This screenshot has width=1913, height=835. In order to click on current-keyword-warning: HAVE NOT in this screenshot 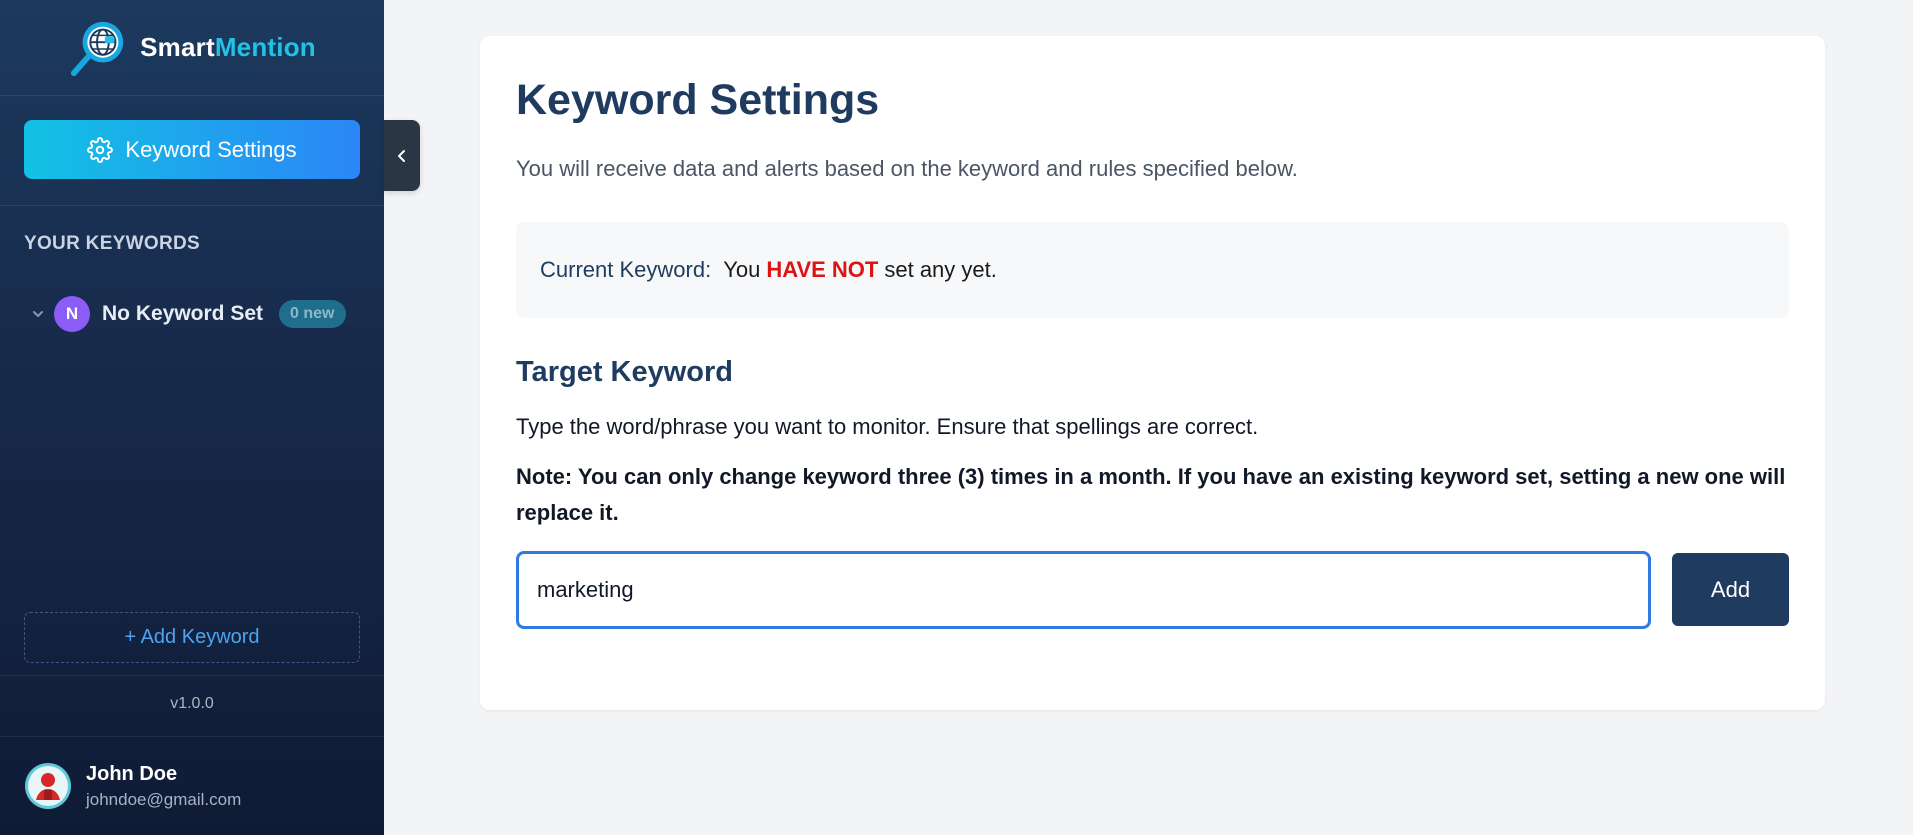, I will do `click(822, 269)`.